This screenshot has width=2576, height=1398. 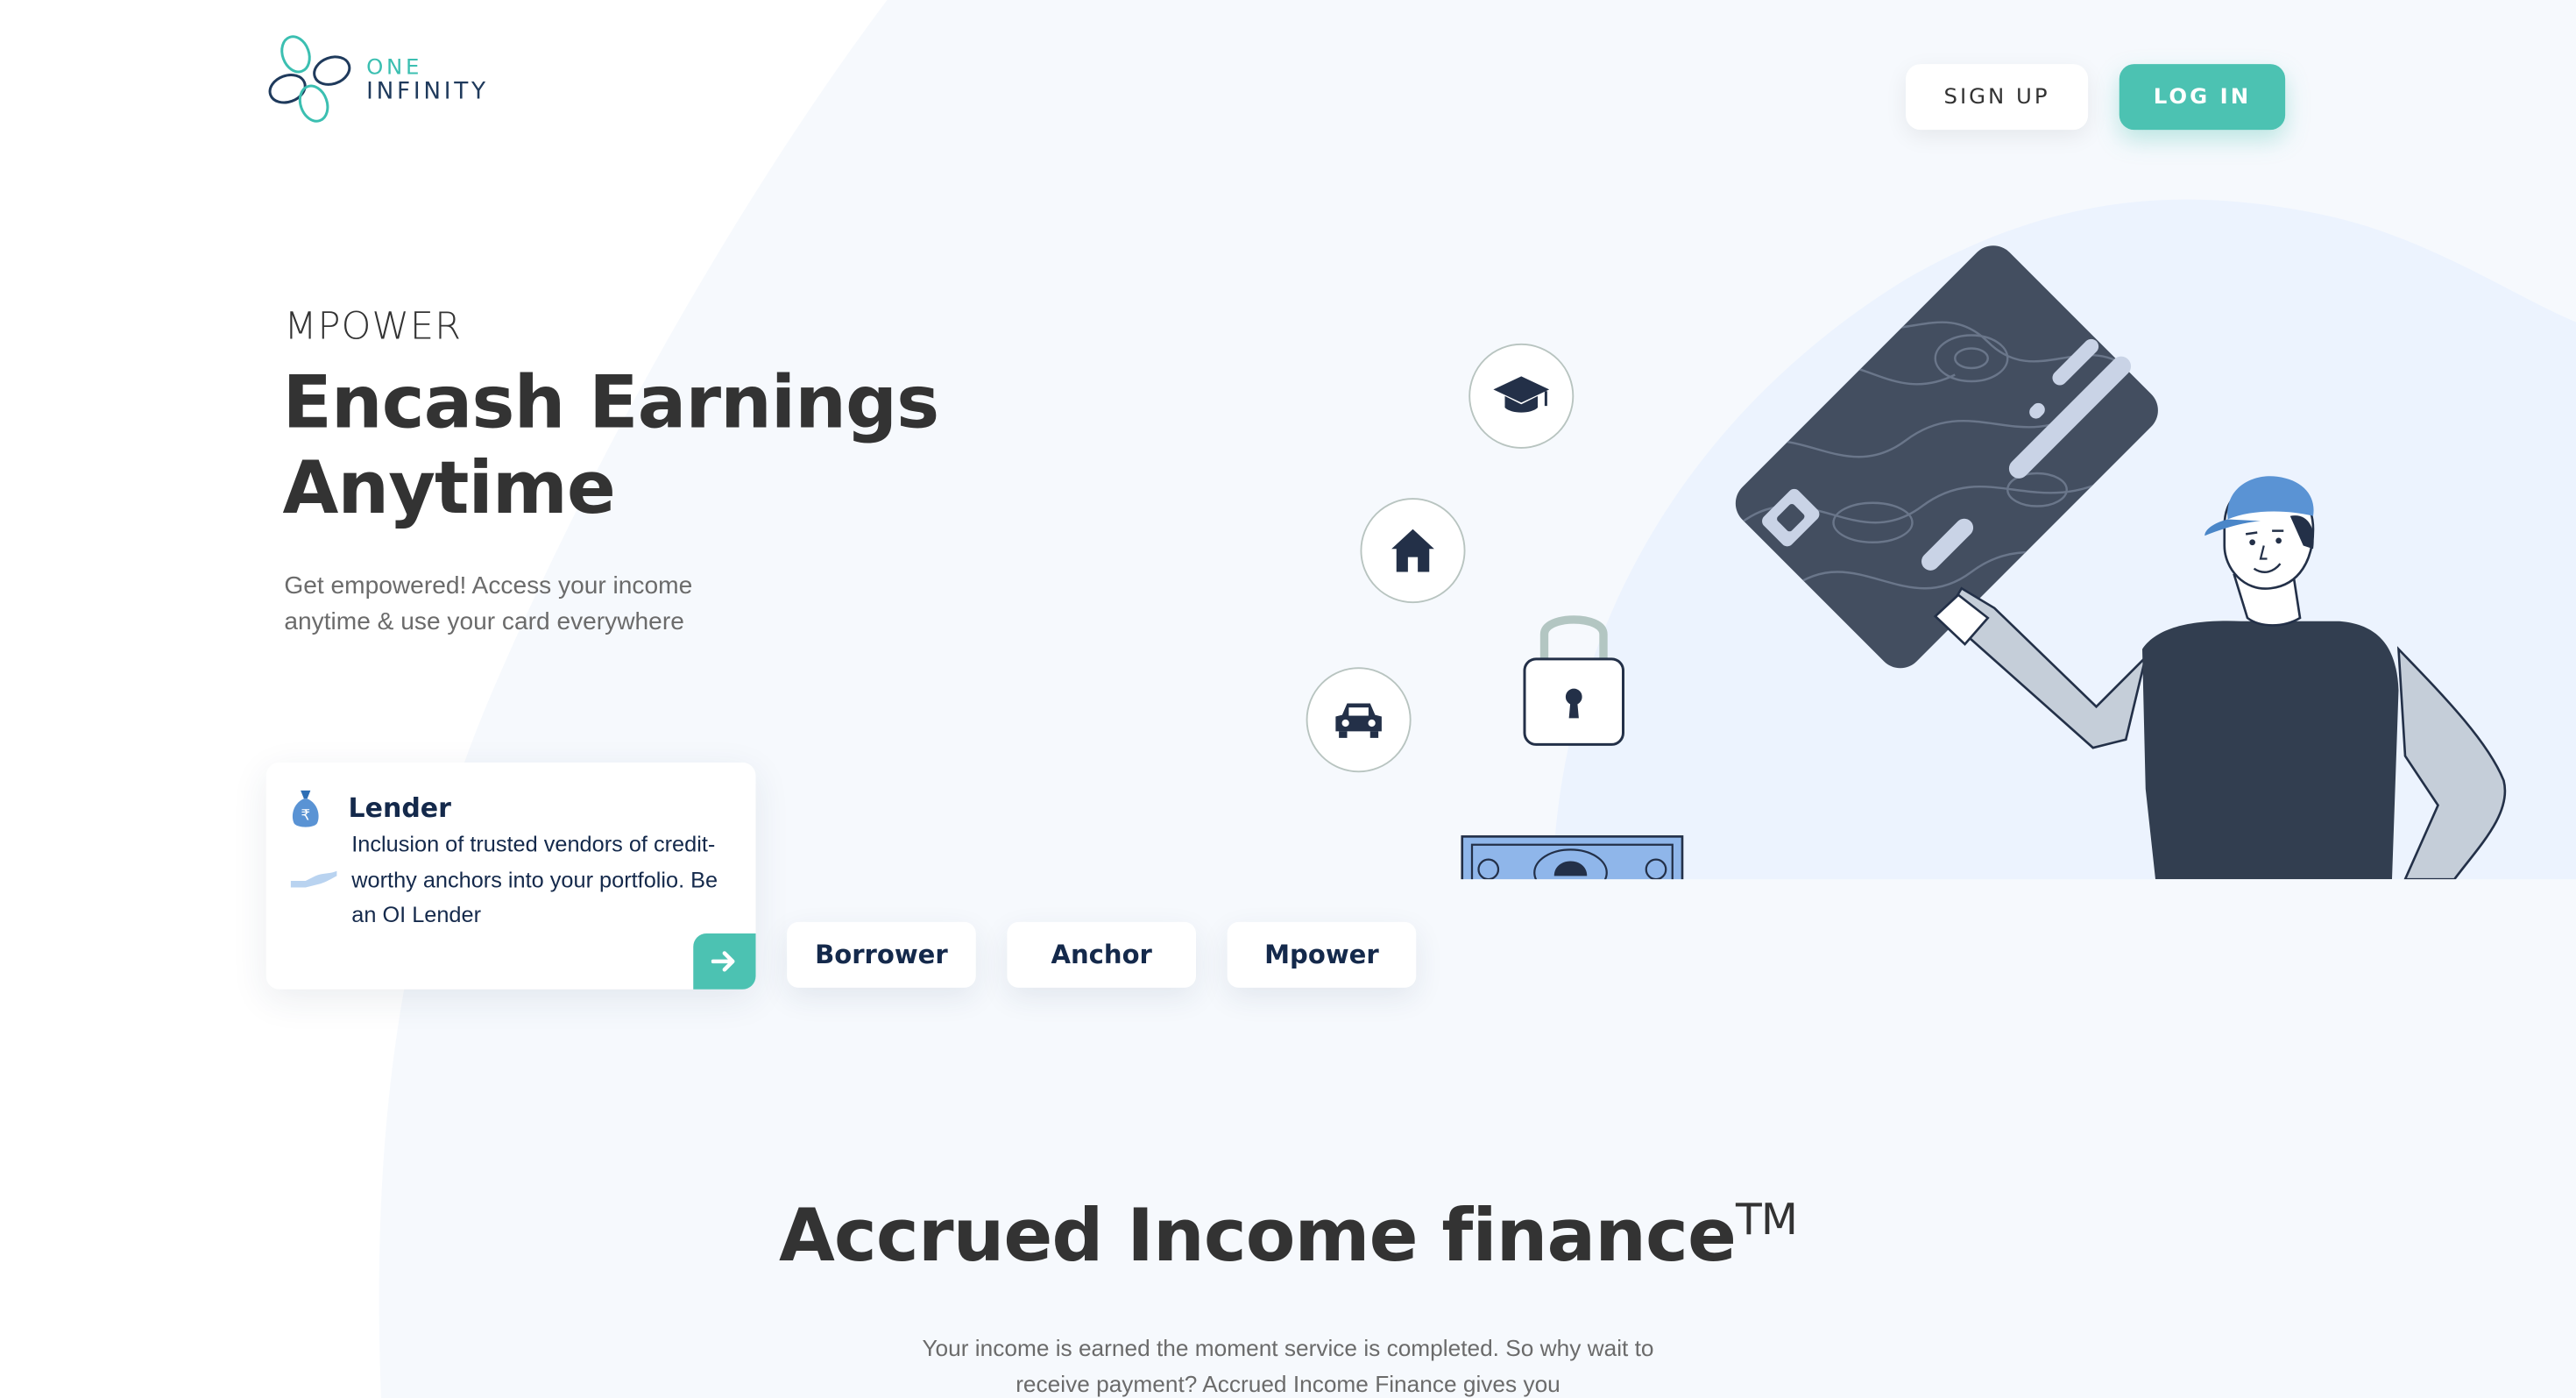 I want to click on lender-title: Lender, so click(x=399, y=807).